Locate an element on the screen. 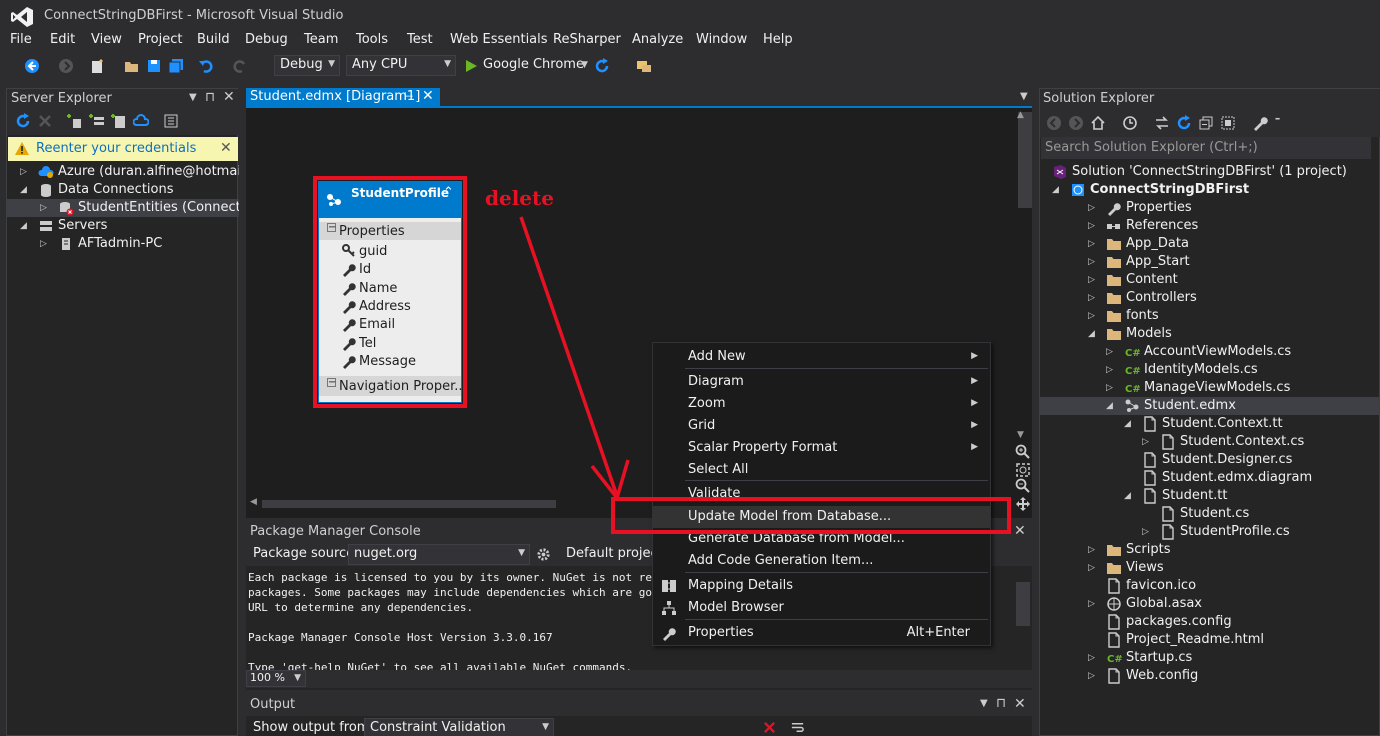 The image size is (1380, 736). tree-item: ▷ Properties is located at coordinates (1210, 208).